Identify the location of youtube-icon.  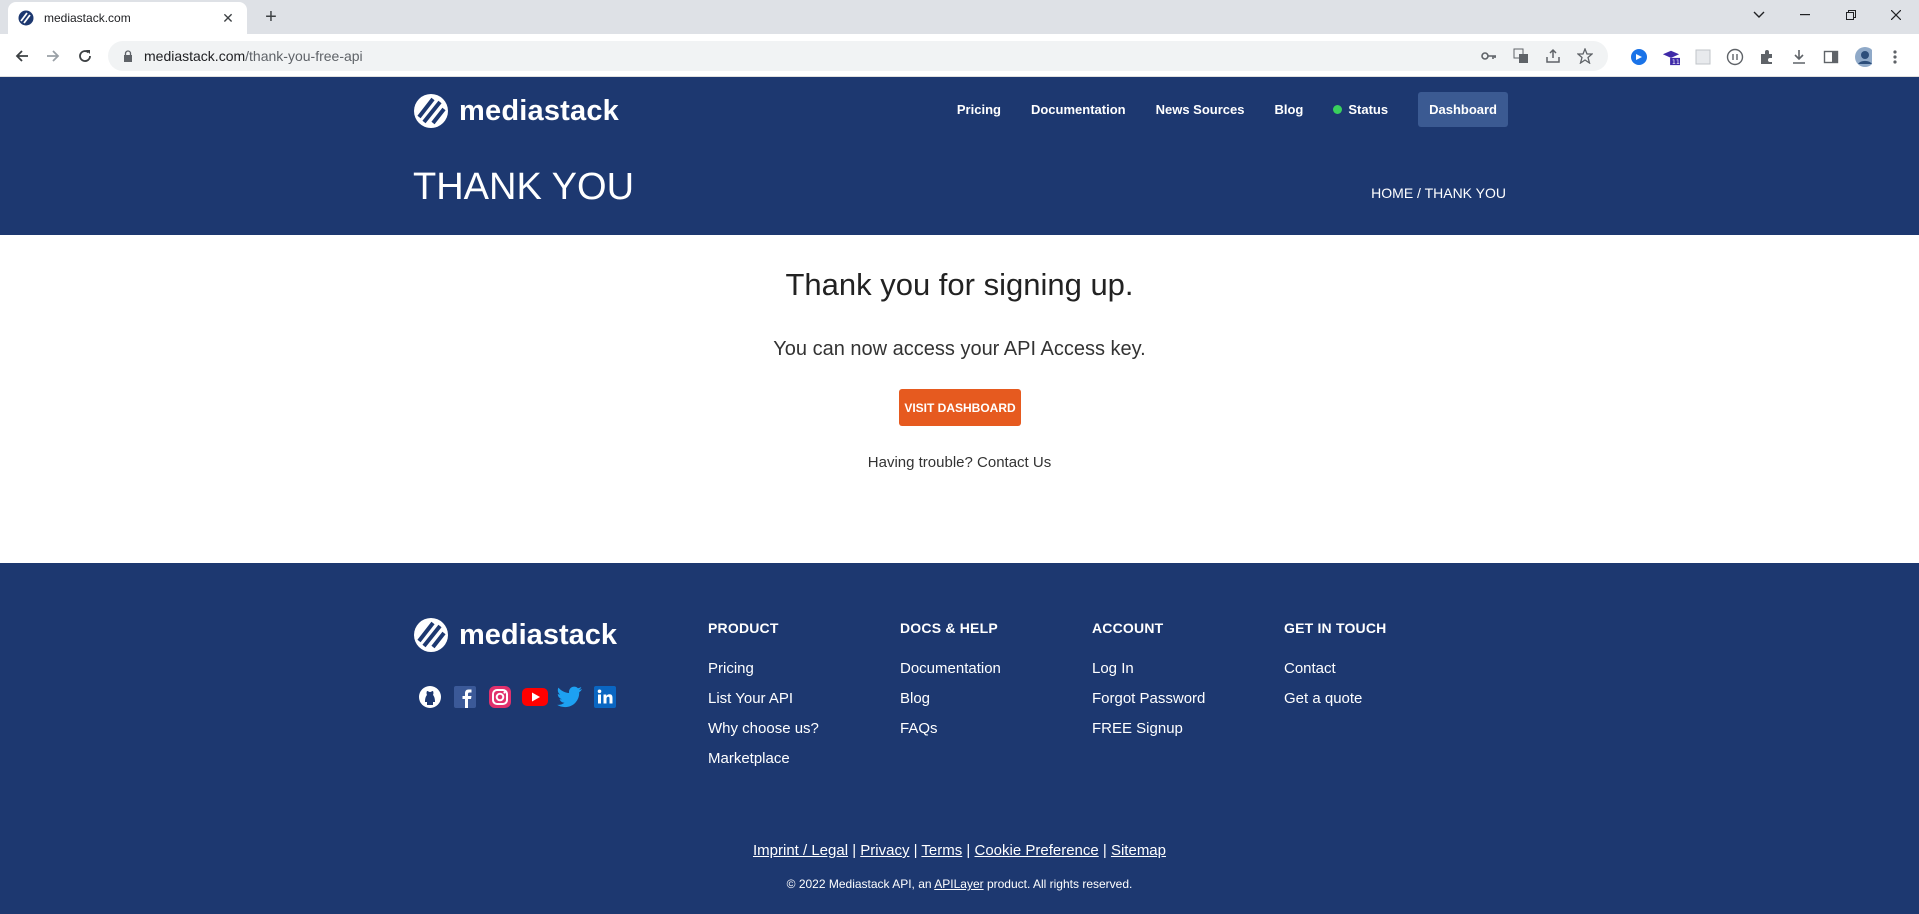
(535, 697).